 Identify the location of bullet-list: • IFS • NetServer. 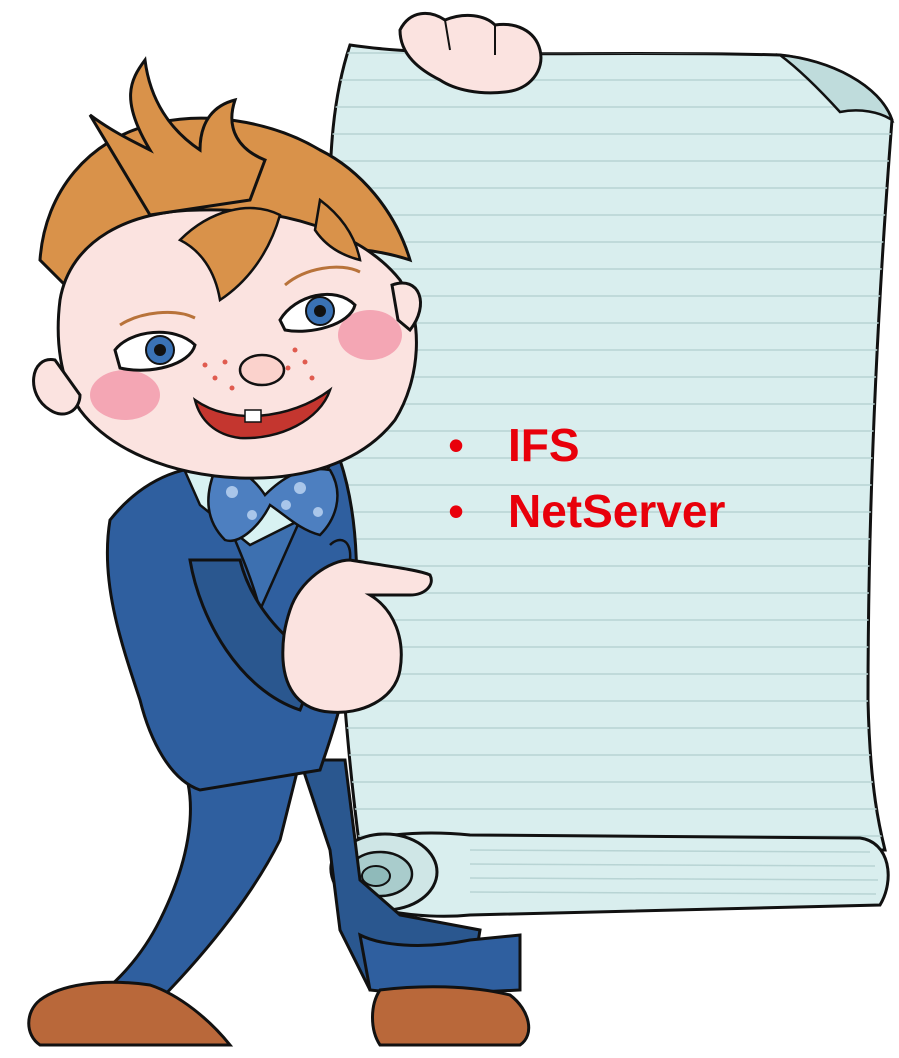
(586, 478).